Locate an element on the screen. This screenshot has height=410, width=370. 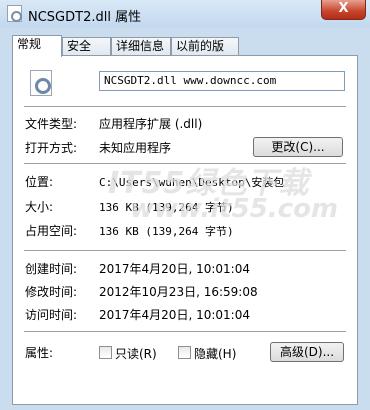
window-title: NCSGDT2.dll 属性 is located at coordinates (85, 17).